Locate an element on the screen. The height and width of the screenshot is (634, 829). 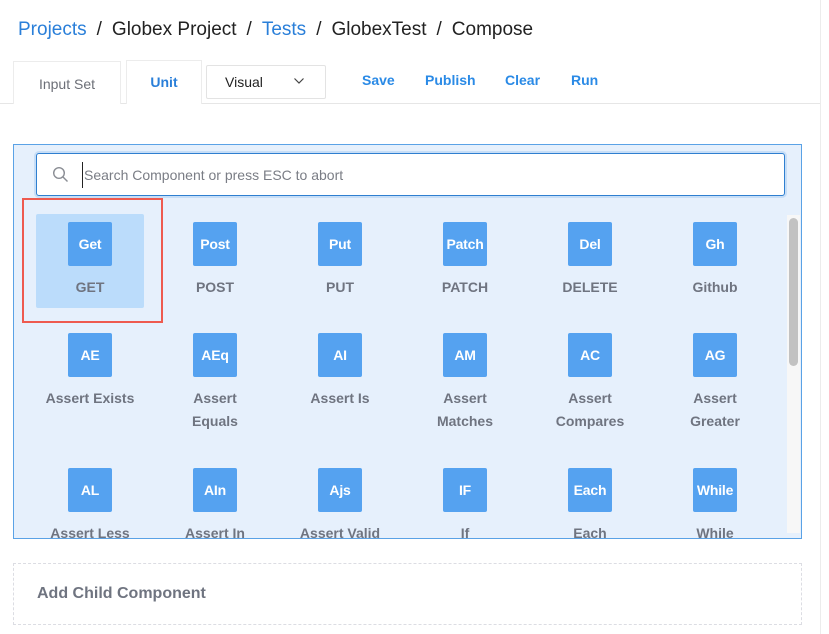
component-search-input is located at coordinates (427, 175).